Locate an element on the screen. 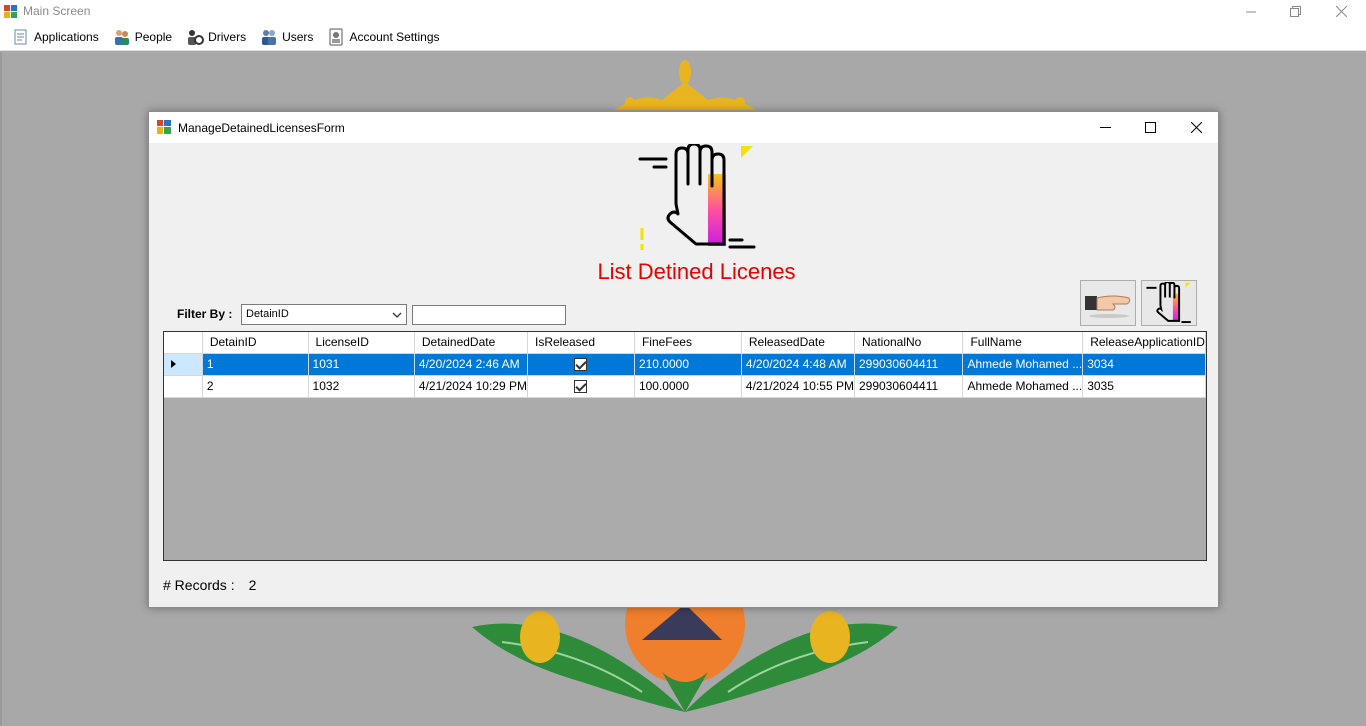 This screenshot has height=726, width=1366. form-title: ManageDetainedLicensesForm is located at coordinates (261, 128).